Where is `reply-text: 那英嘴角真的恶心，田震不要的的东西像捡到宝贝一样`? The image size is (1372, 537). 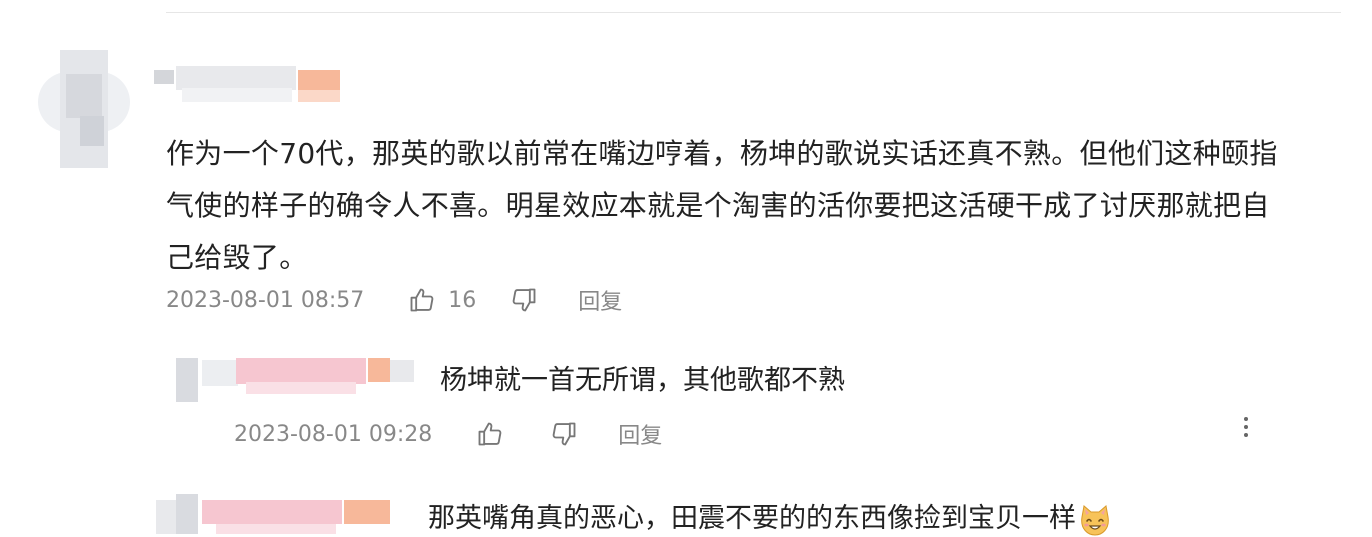 reply-text: 那英嘴角真的恶心，田震不要的的东西像捡到宝贝一样 is located at coordinates (770, 516).